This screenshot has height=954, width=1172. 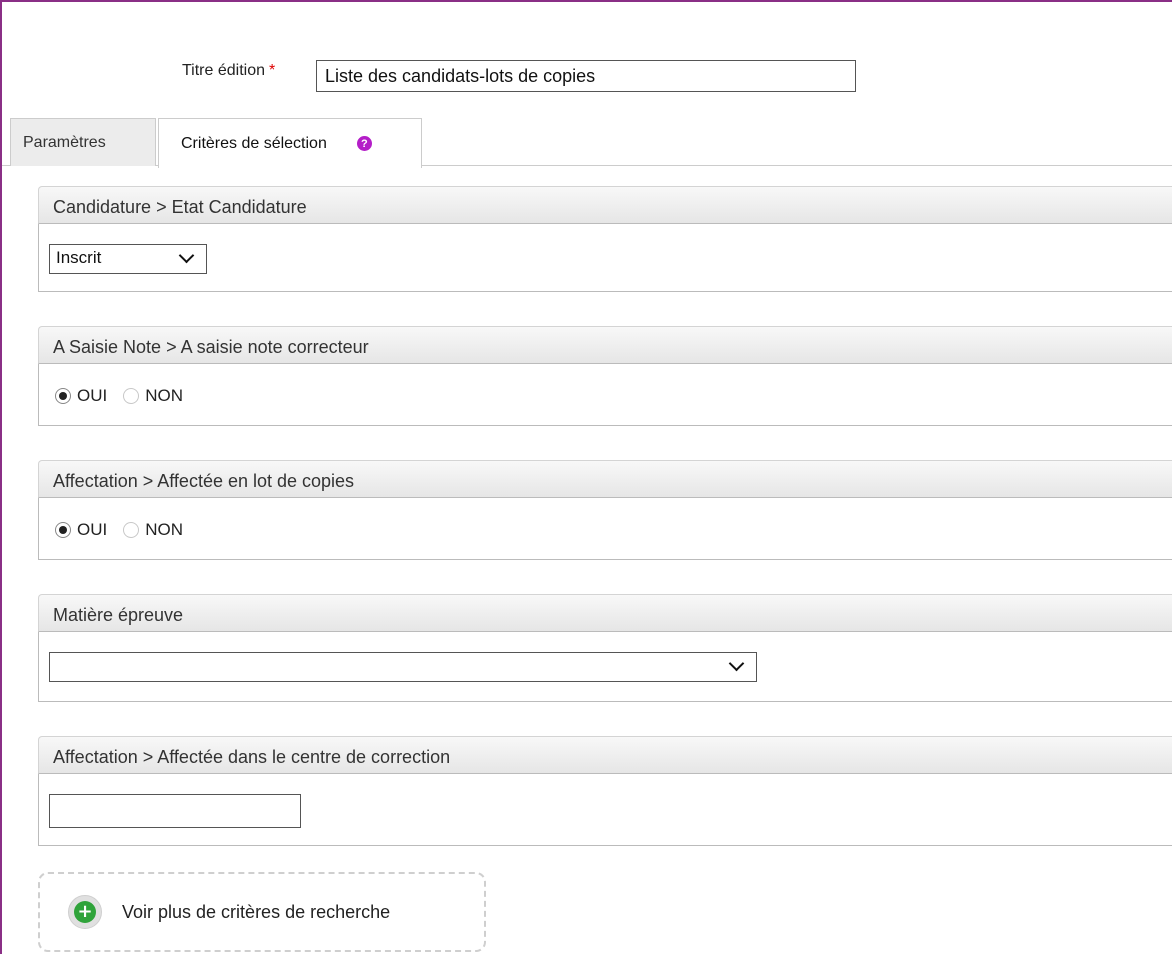 I want to click on affectation-radio-non, so click(x=131, y=530).